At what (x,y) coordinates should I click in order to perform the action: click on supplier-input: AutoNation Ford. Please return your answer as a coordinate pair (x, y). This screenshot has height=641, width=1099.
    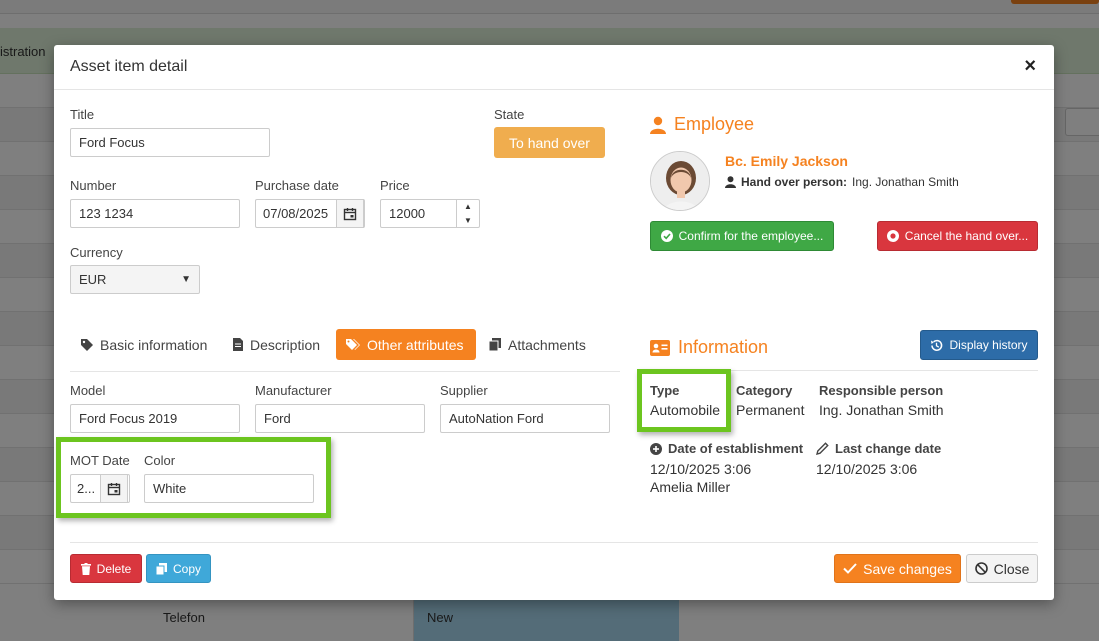
    Looking at the image, I should click on (525, 418).